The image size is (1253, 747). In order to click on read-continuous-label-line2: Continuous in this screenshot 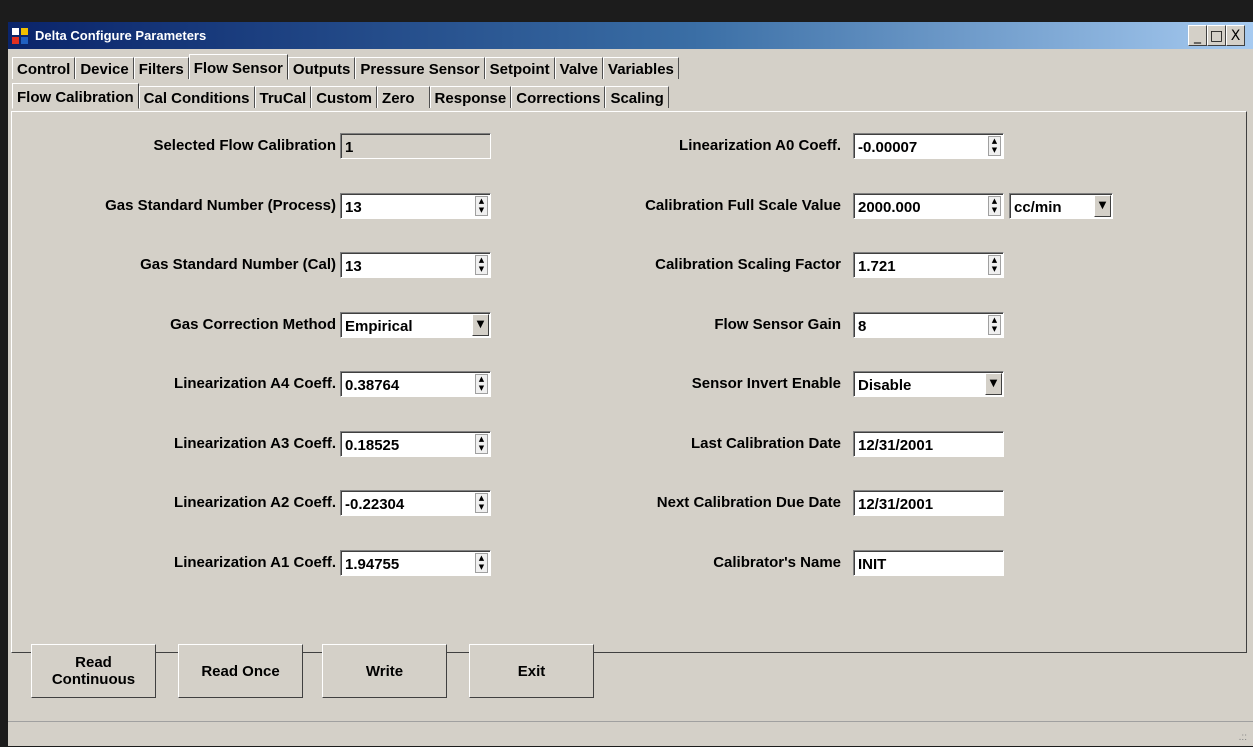, I will do `click(93, 679)`.